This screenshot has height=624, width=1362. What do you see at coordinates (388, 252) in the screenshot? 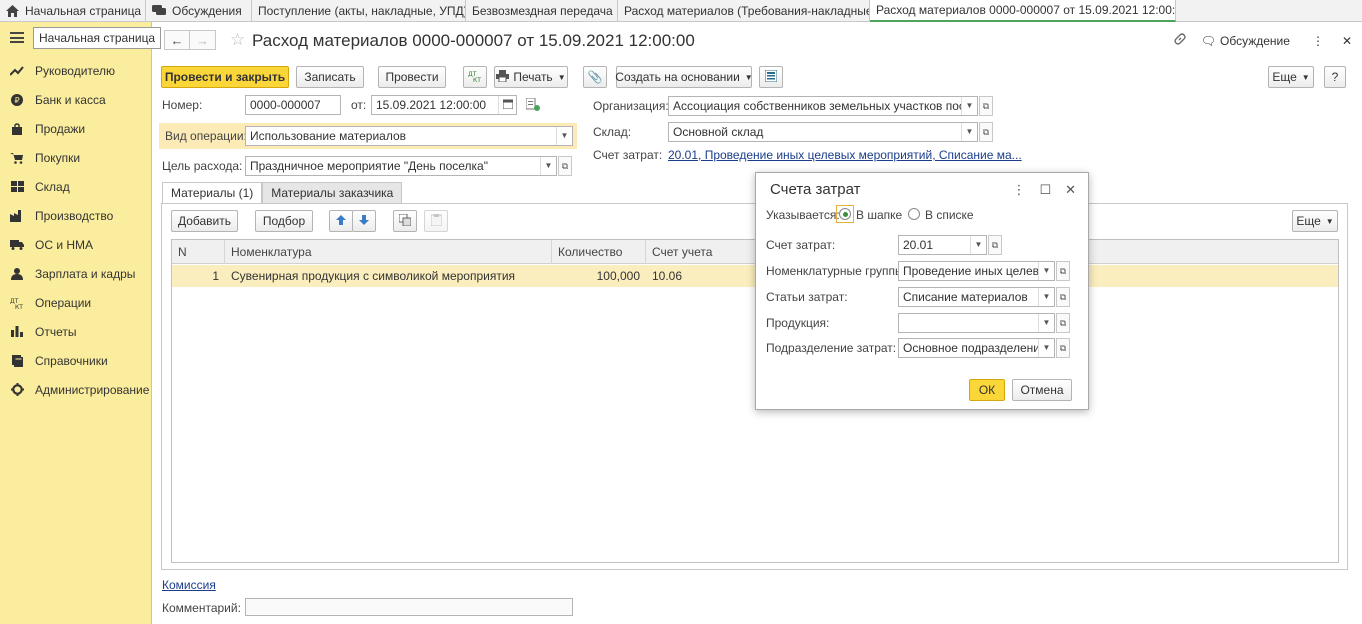
I see `column-header-item: Номенклатура` at bounding box center [388, 252].